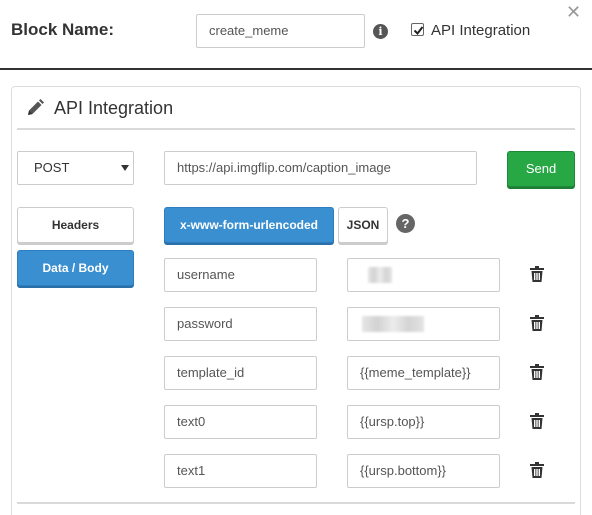  I want to click on panel-bottom-divider, so click(296, 503).